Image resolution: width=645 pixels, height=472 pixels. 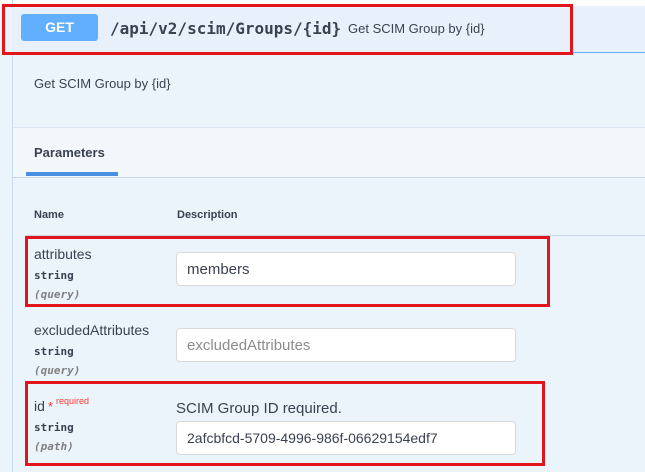 What do you see at coordinates (69, 152) in the screenshot?
I see `tab-parameters: Parameters` at bounding box center [69, 152].